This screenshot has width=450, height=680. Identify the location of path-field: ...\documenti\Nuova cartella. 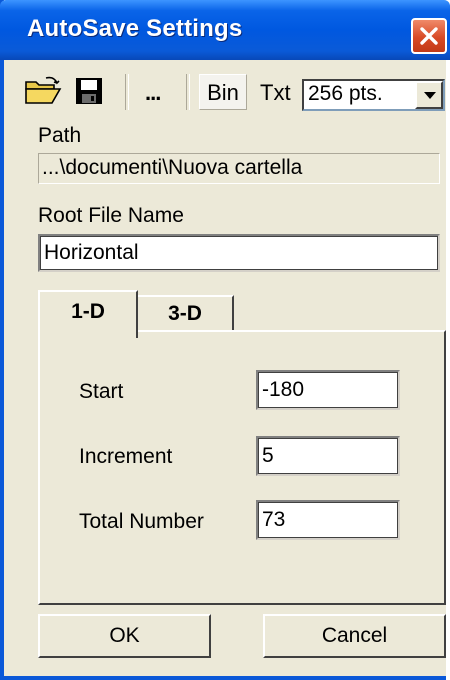
(239, 168).